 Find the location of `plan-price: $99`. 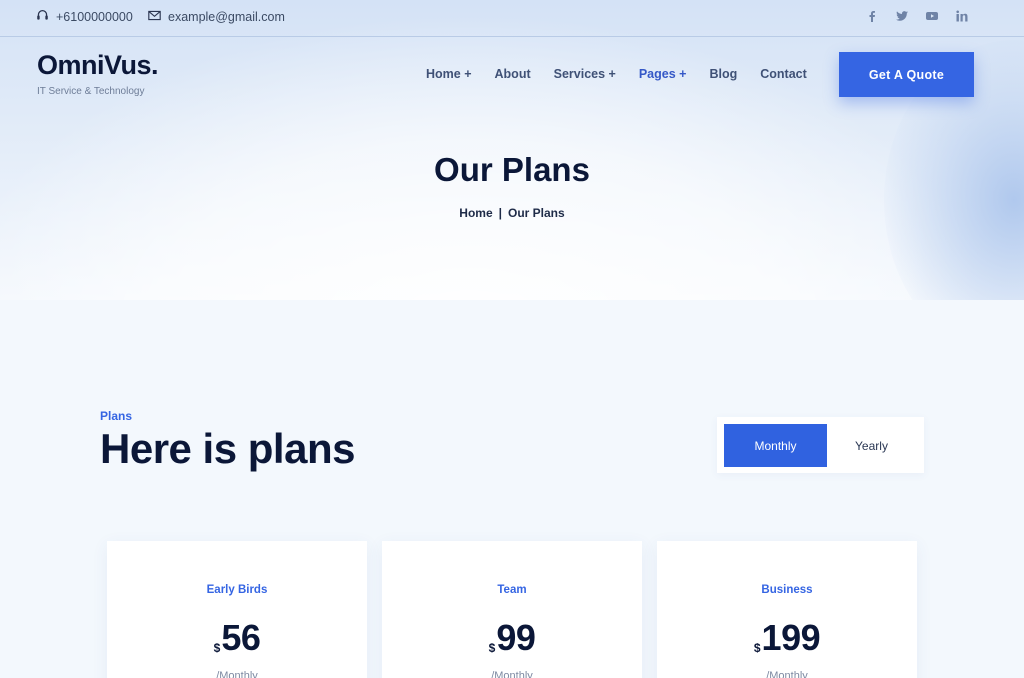

plan-price: $99 is located at coordinates (512, 638).